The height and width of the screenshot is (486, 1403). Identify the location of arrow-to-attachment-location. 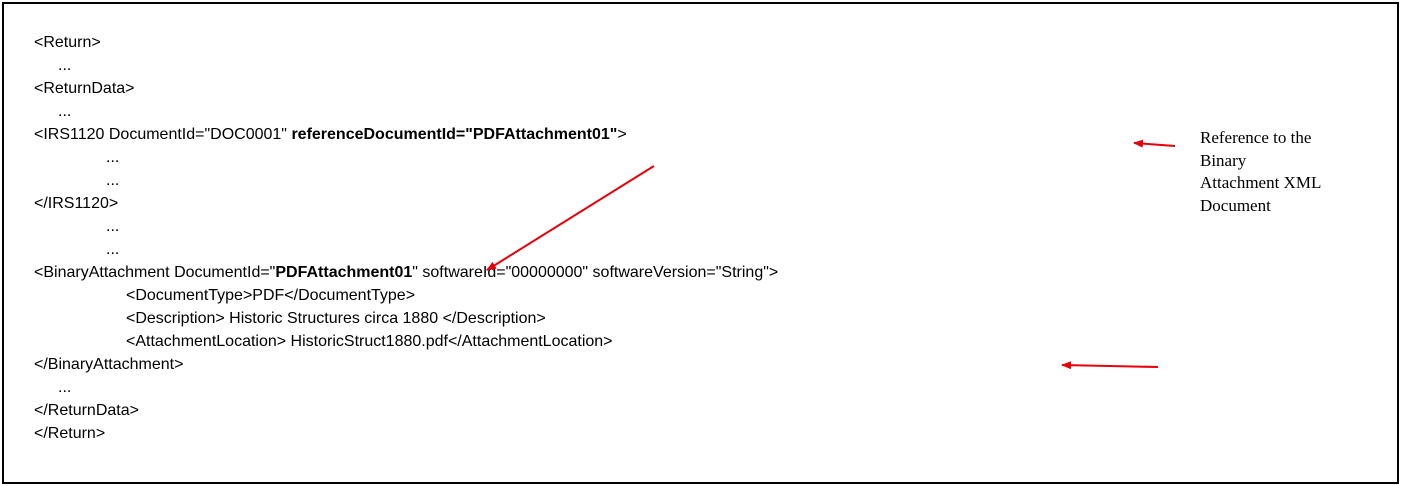
(1110, 365).